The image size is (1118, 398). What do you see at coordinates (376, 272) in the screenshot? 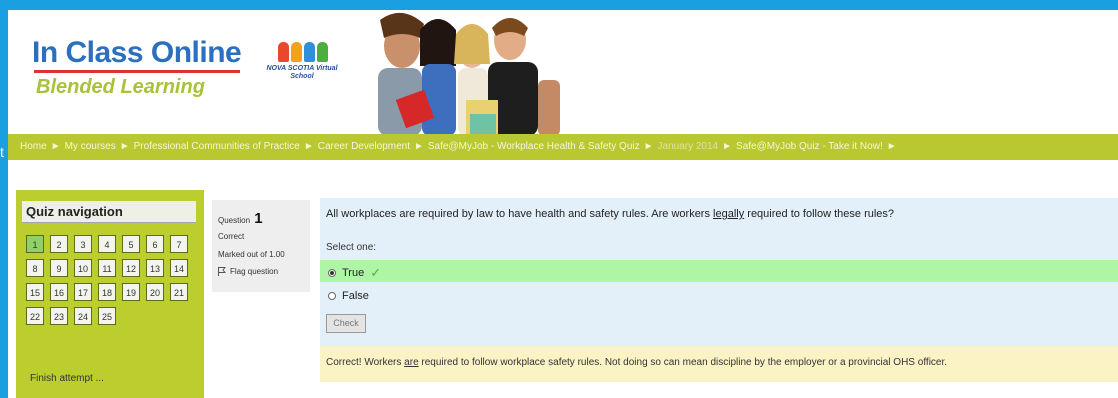
I see `checkmark-icon: ✓` at bounding box center [376, 272].